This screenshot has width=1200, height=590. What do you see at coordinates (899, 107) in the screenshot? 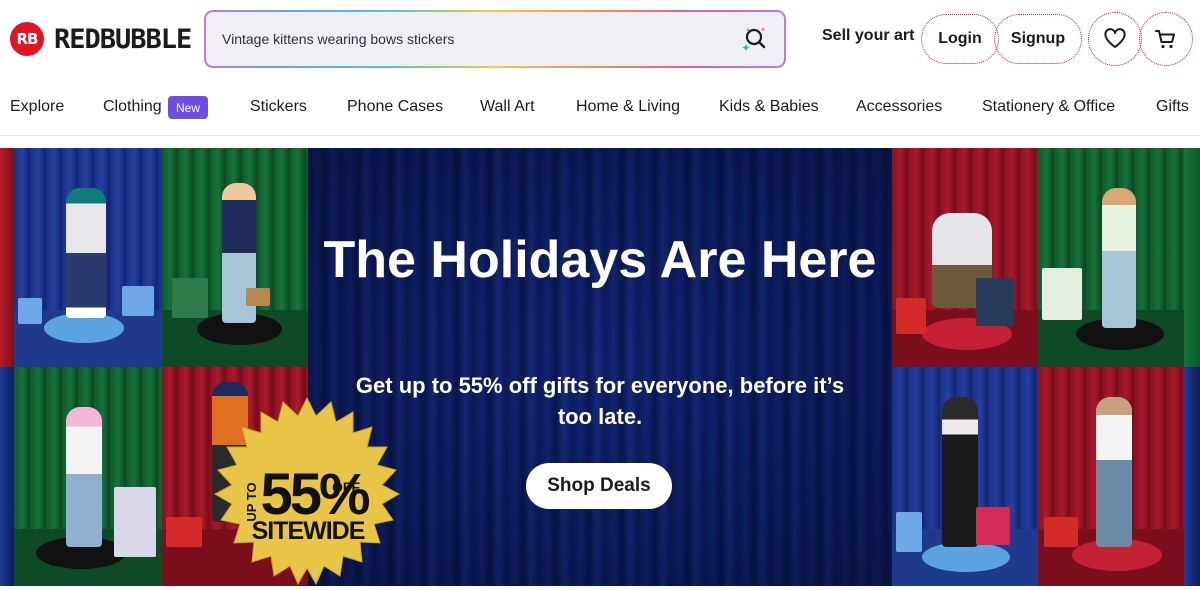
I see `nav-item-accessories: Accessories` at bounding box center [899, 107].